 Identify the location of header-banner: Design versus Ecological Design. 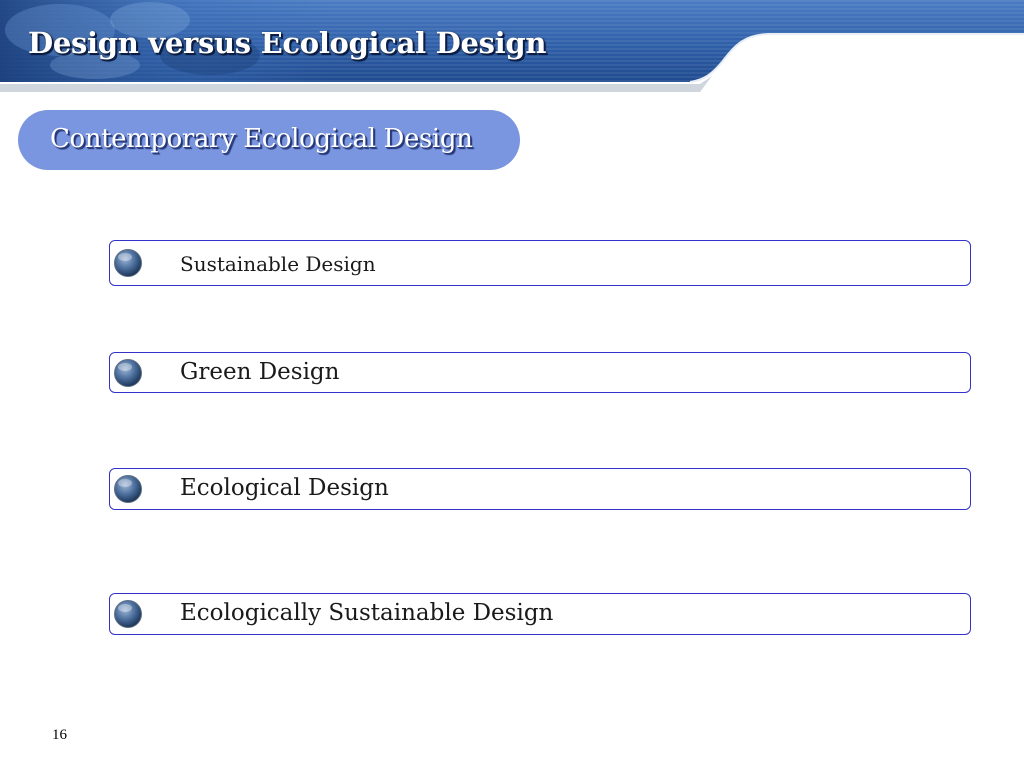
(512, 46).